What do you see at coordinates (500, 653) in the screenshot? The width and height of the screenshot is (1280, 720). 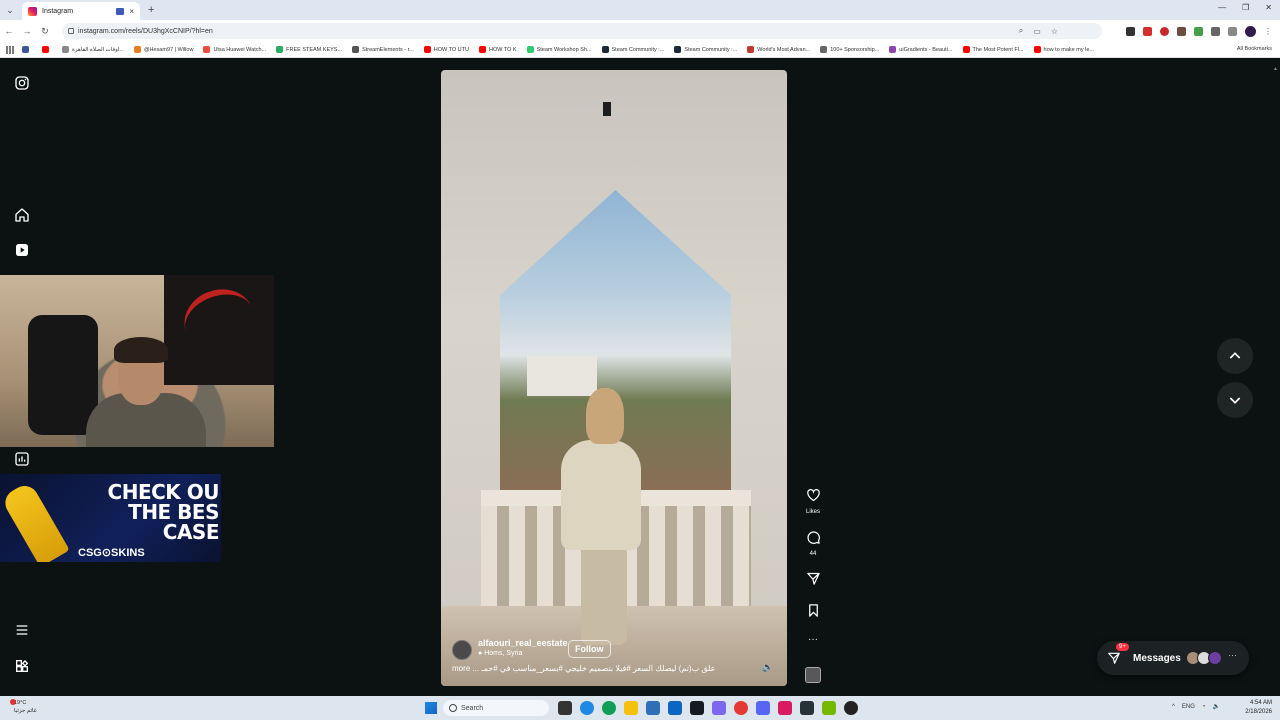 I see `reel-location: ● Homs, Syria` at bounding box center [500, 653].